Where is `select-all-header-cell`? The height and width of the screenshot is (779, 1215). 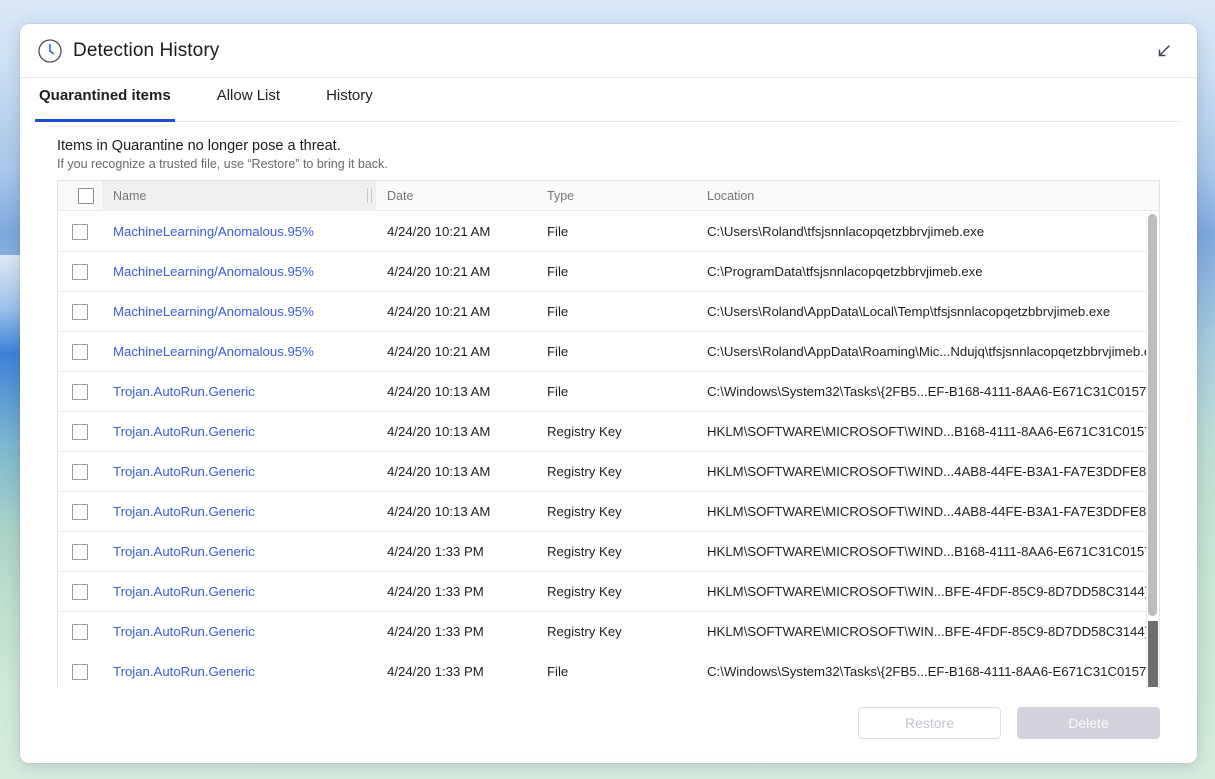
select-all-header-cell is located at coordinates (80, 195).